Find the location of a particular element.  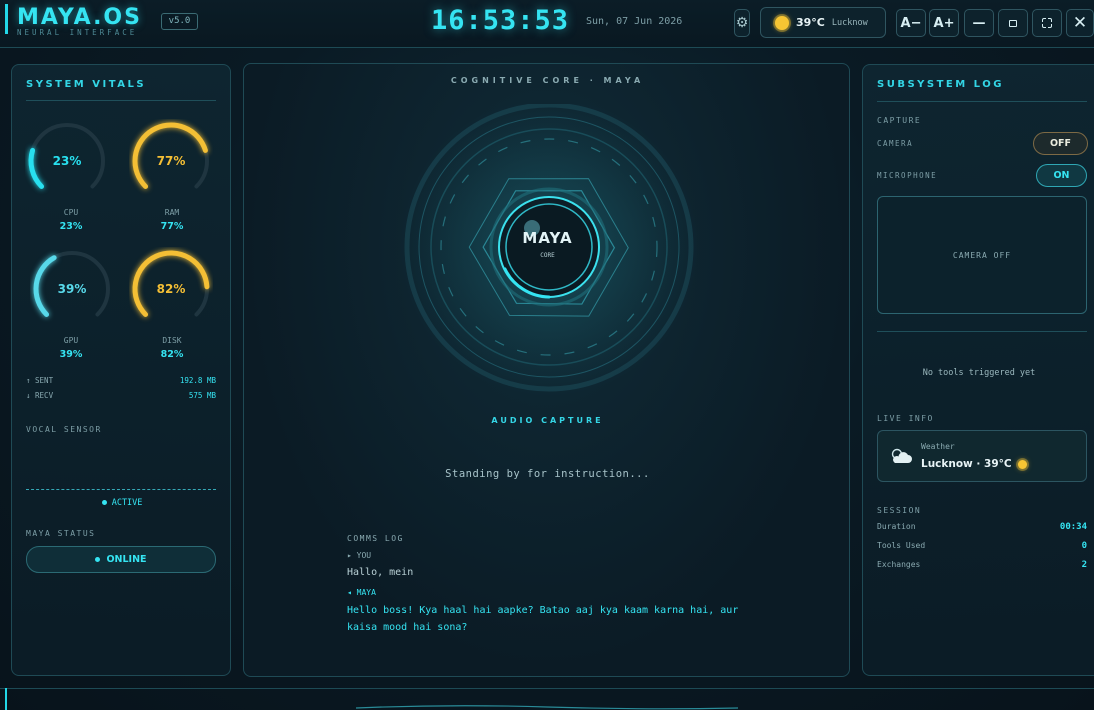

disk-gauge-value: 82% is located at coordinates (171, 289).